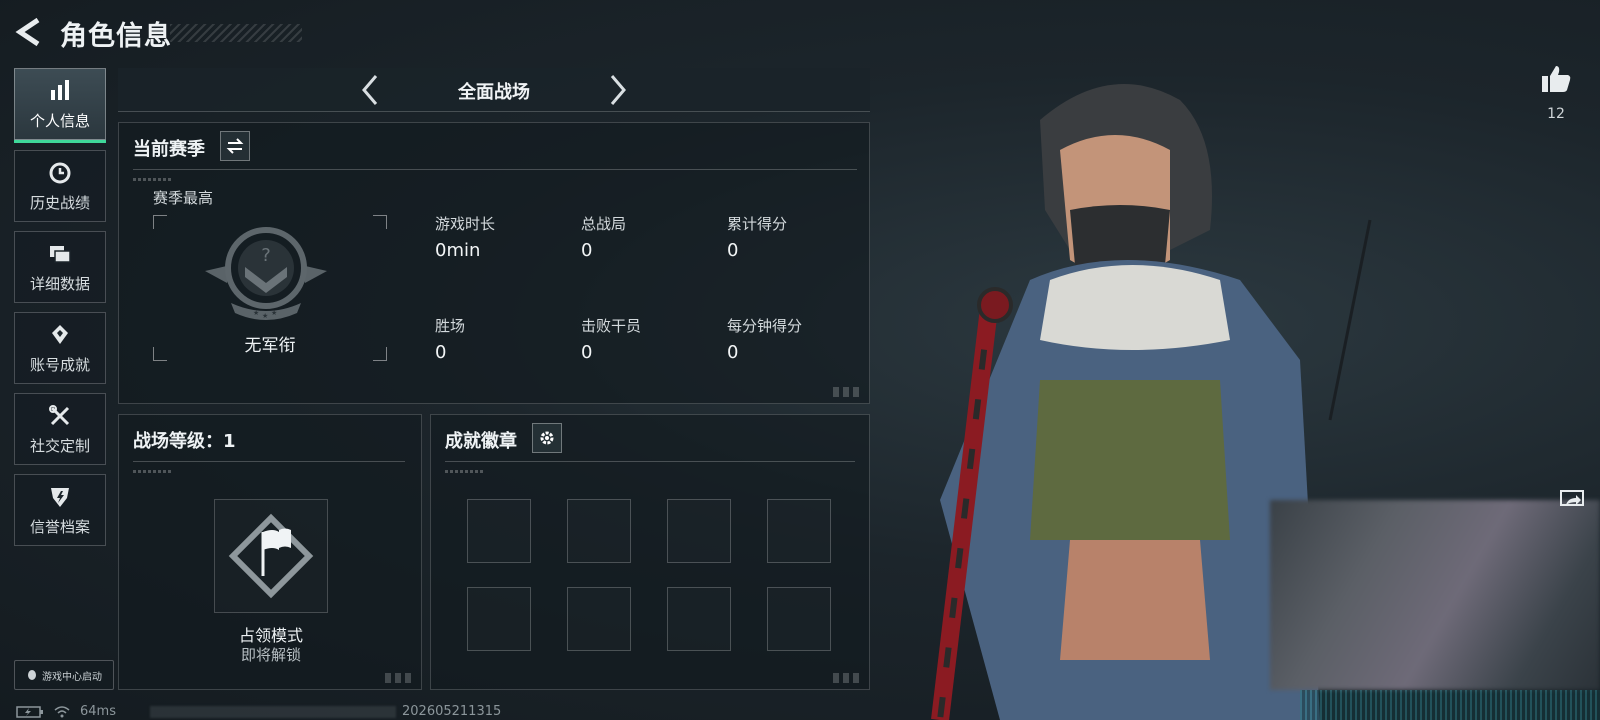 This screenshot has height=720, width=1600. What do you see at coordinates (98, 711) in the screenshot?
I see `ping-display: 64ms` at bounding box center [98, 711].